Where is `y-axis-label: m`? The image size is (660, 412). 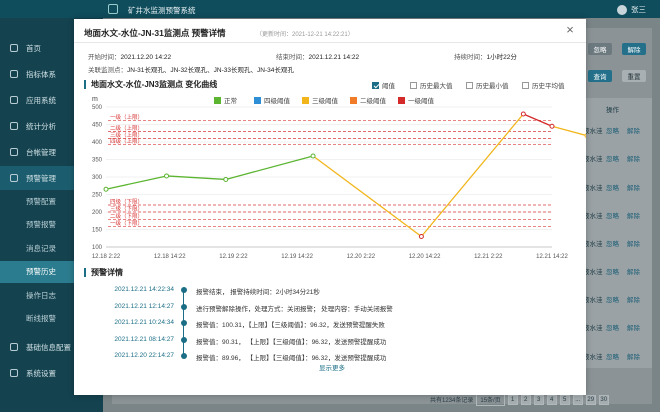
y-axis-label: m is located at coordinates (95, 99).